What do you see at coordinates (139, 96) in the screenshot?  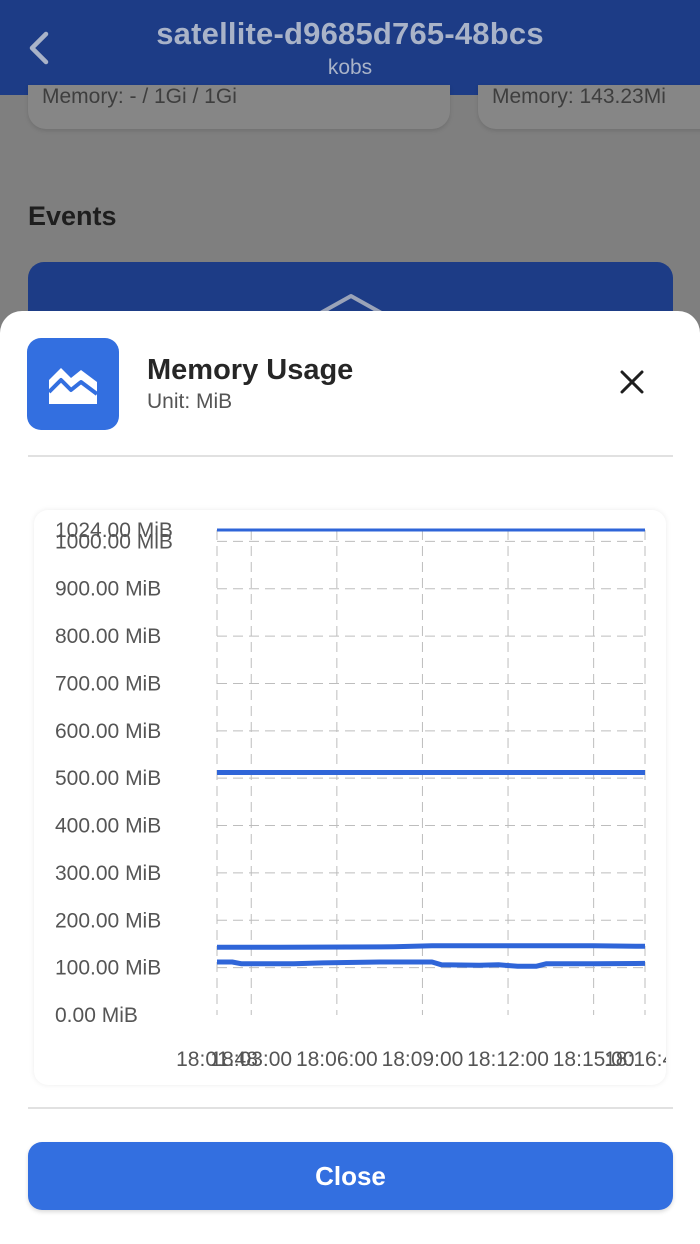 I see `memory-limits-text: Memory: - / 1Gi / 1Gi` at bounding box center [139, 96].